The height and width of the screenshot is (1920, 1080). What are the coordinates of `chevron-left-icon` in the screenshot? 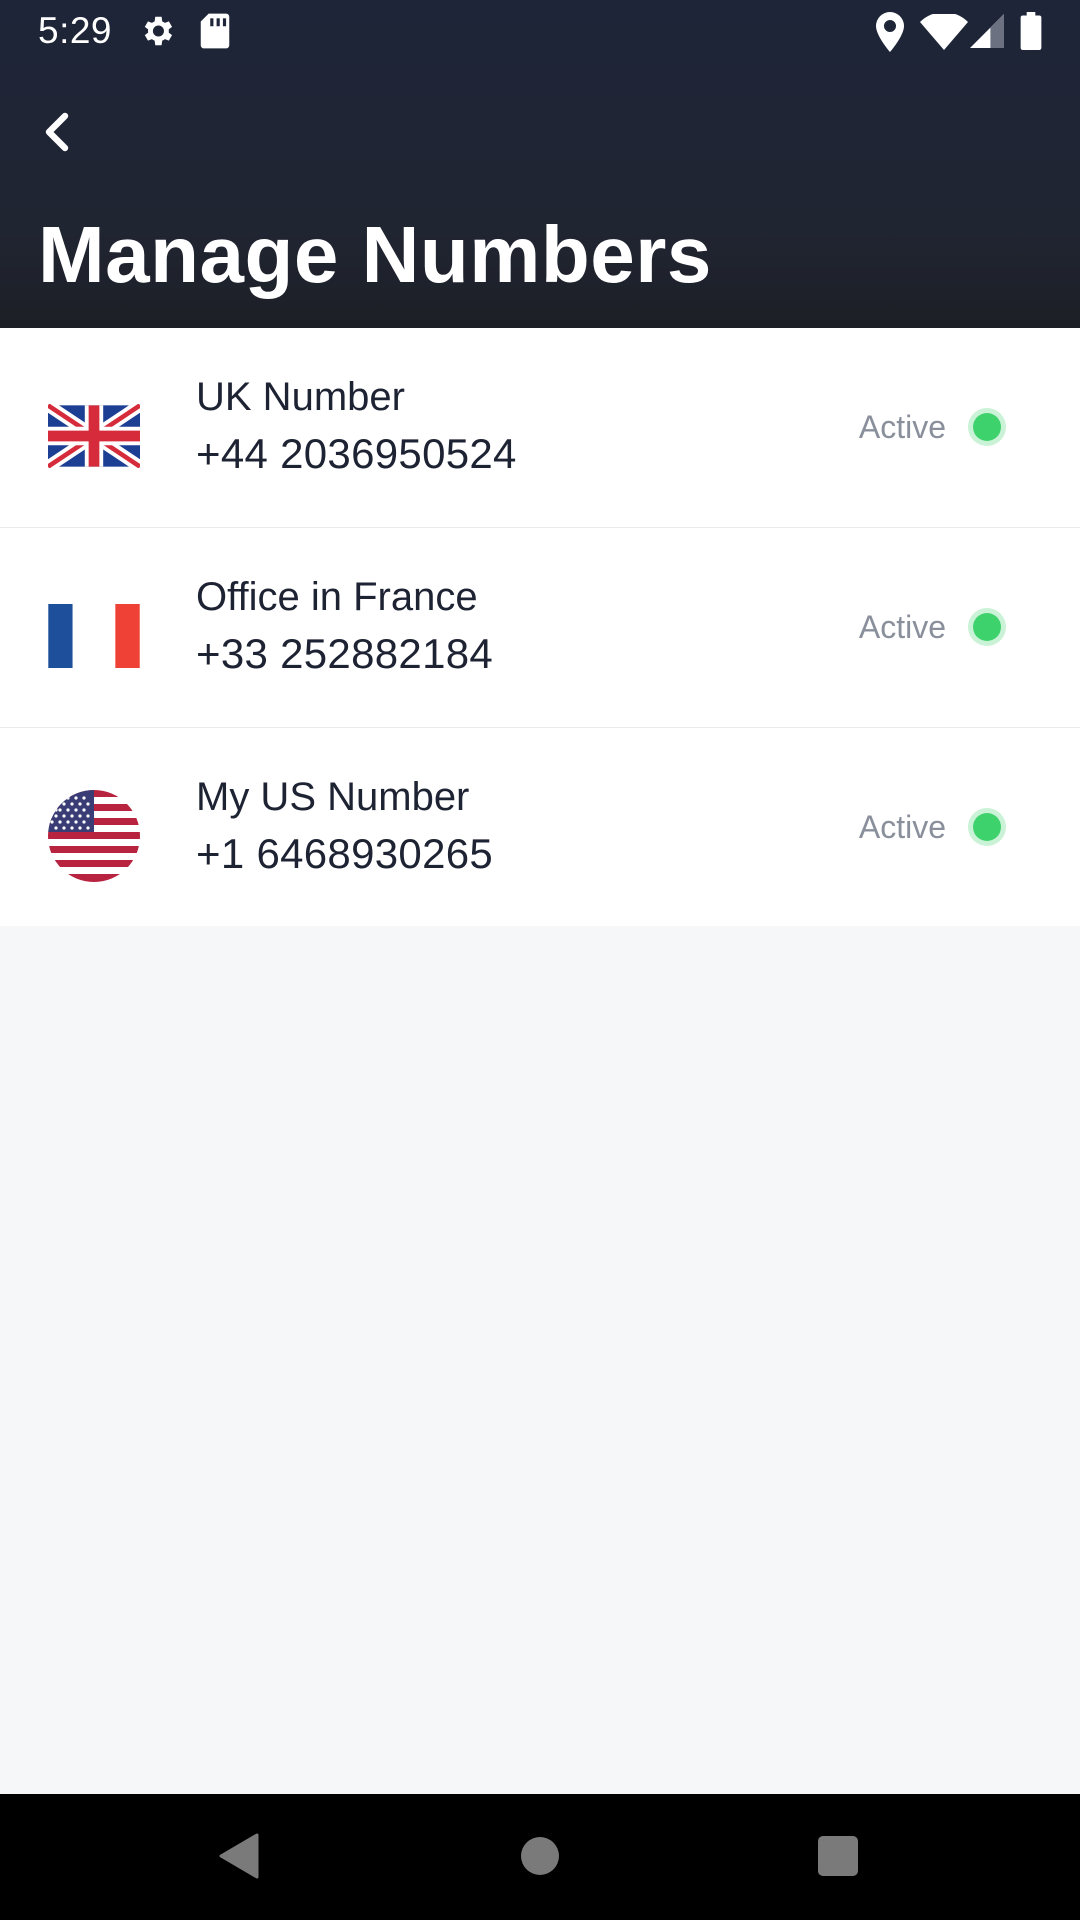 It's located at (56, 134).